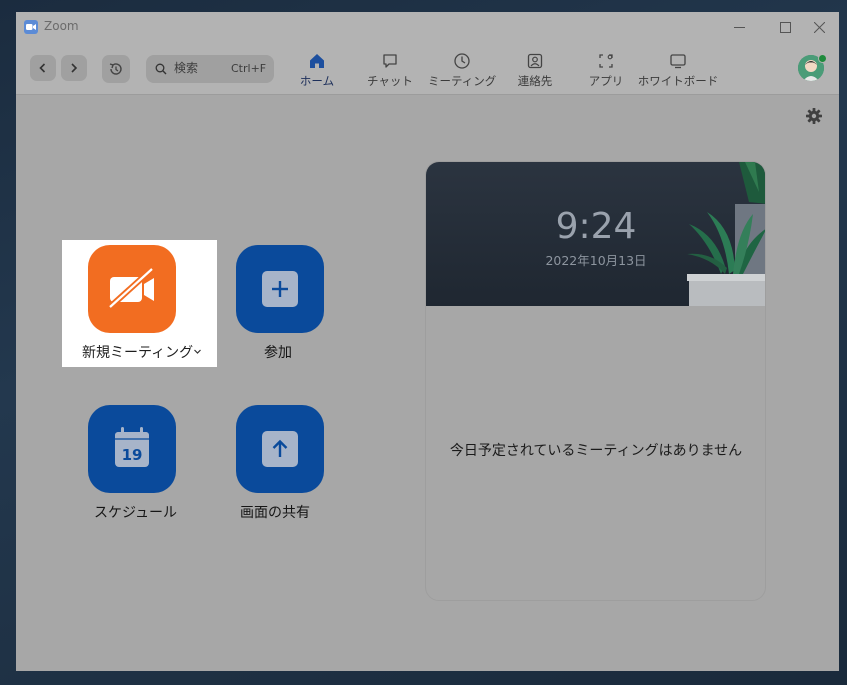 The height and width of the screenshot is (685, 847). Describe the element at coordinates (31, 27) in the screenshot. I see `zoom-logo-icon` at that location.